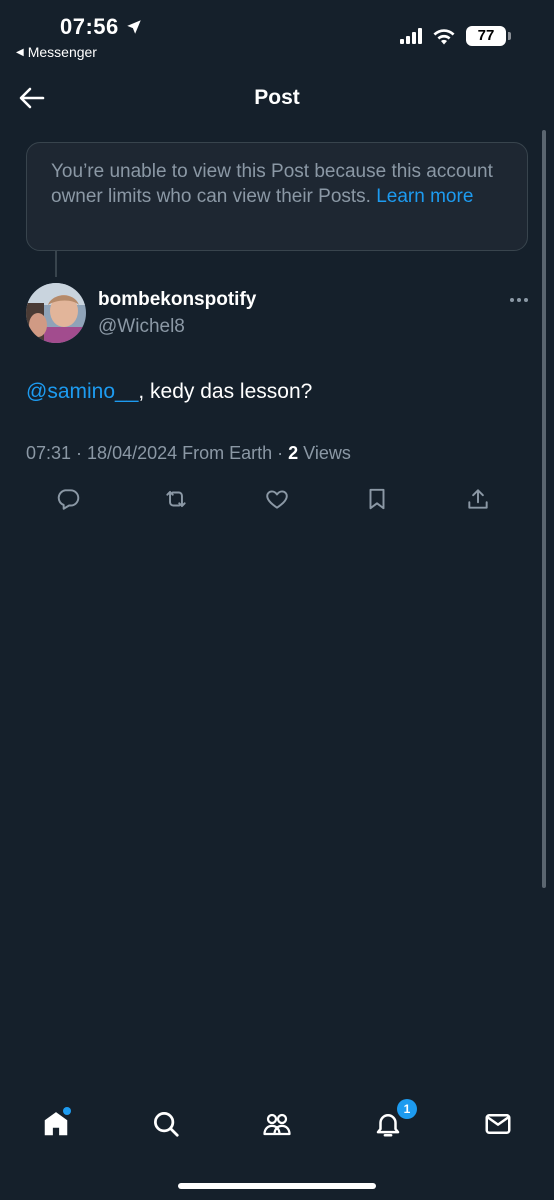 This screenshot has height=1200, width=554. What do you see at coordinates (67, 1111) in the screenshot?
I see `home-unread-dot` at bounding box center [67, 1111].